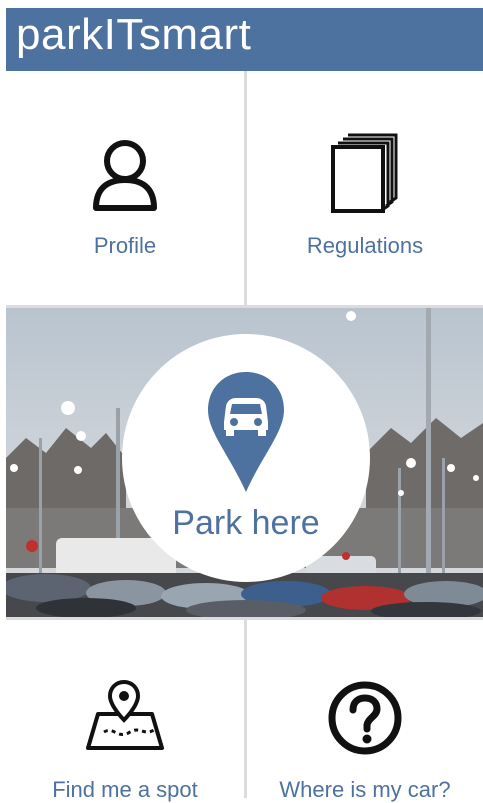 This screenshot has height=803, width=483. Describe the element at coordinates (134, 34) in the screenshot. I see `app-title: parkITsmart` at that location.